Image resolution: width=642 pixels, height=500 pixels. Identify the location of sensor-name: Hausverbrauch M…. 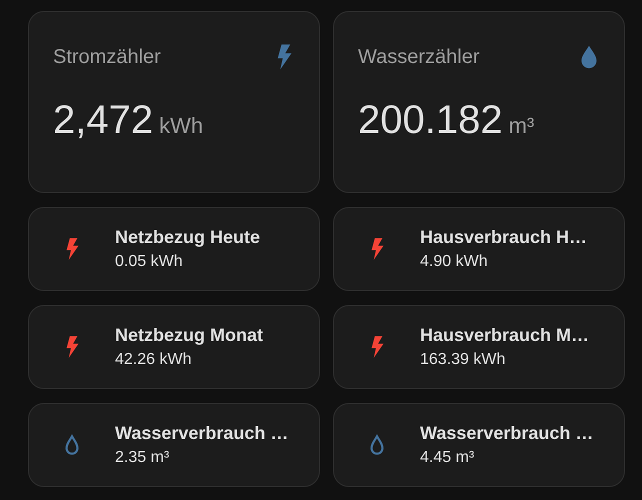
(505, 335).